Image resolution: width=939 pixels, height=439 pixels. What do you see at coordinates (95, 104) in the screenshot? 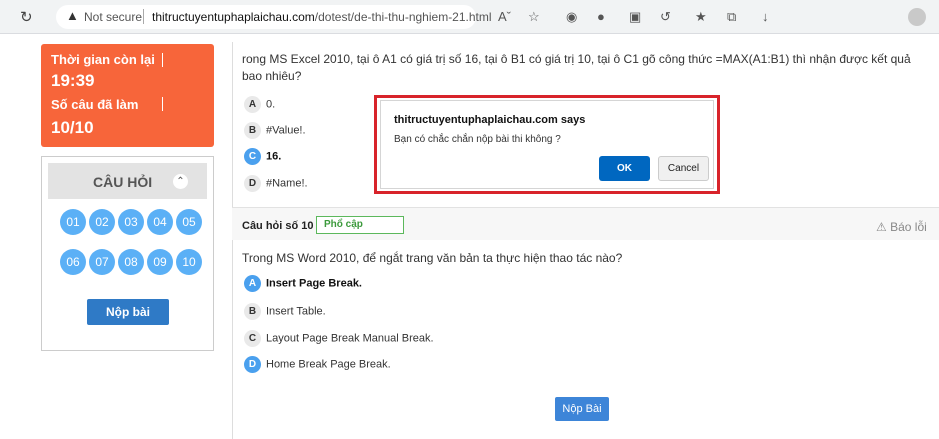
I see `done-count-label: Số câu đã làm` at bounding box center [95, 104].